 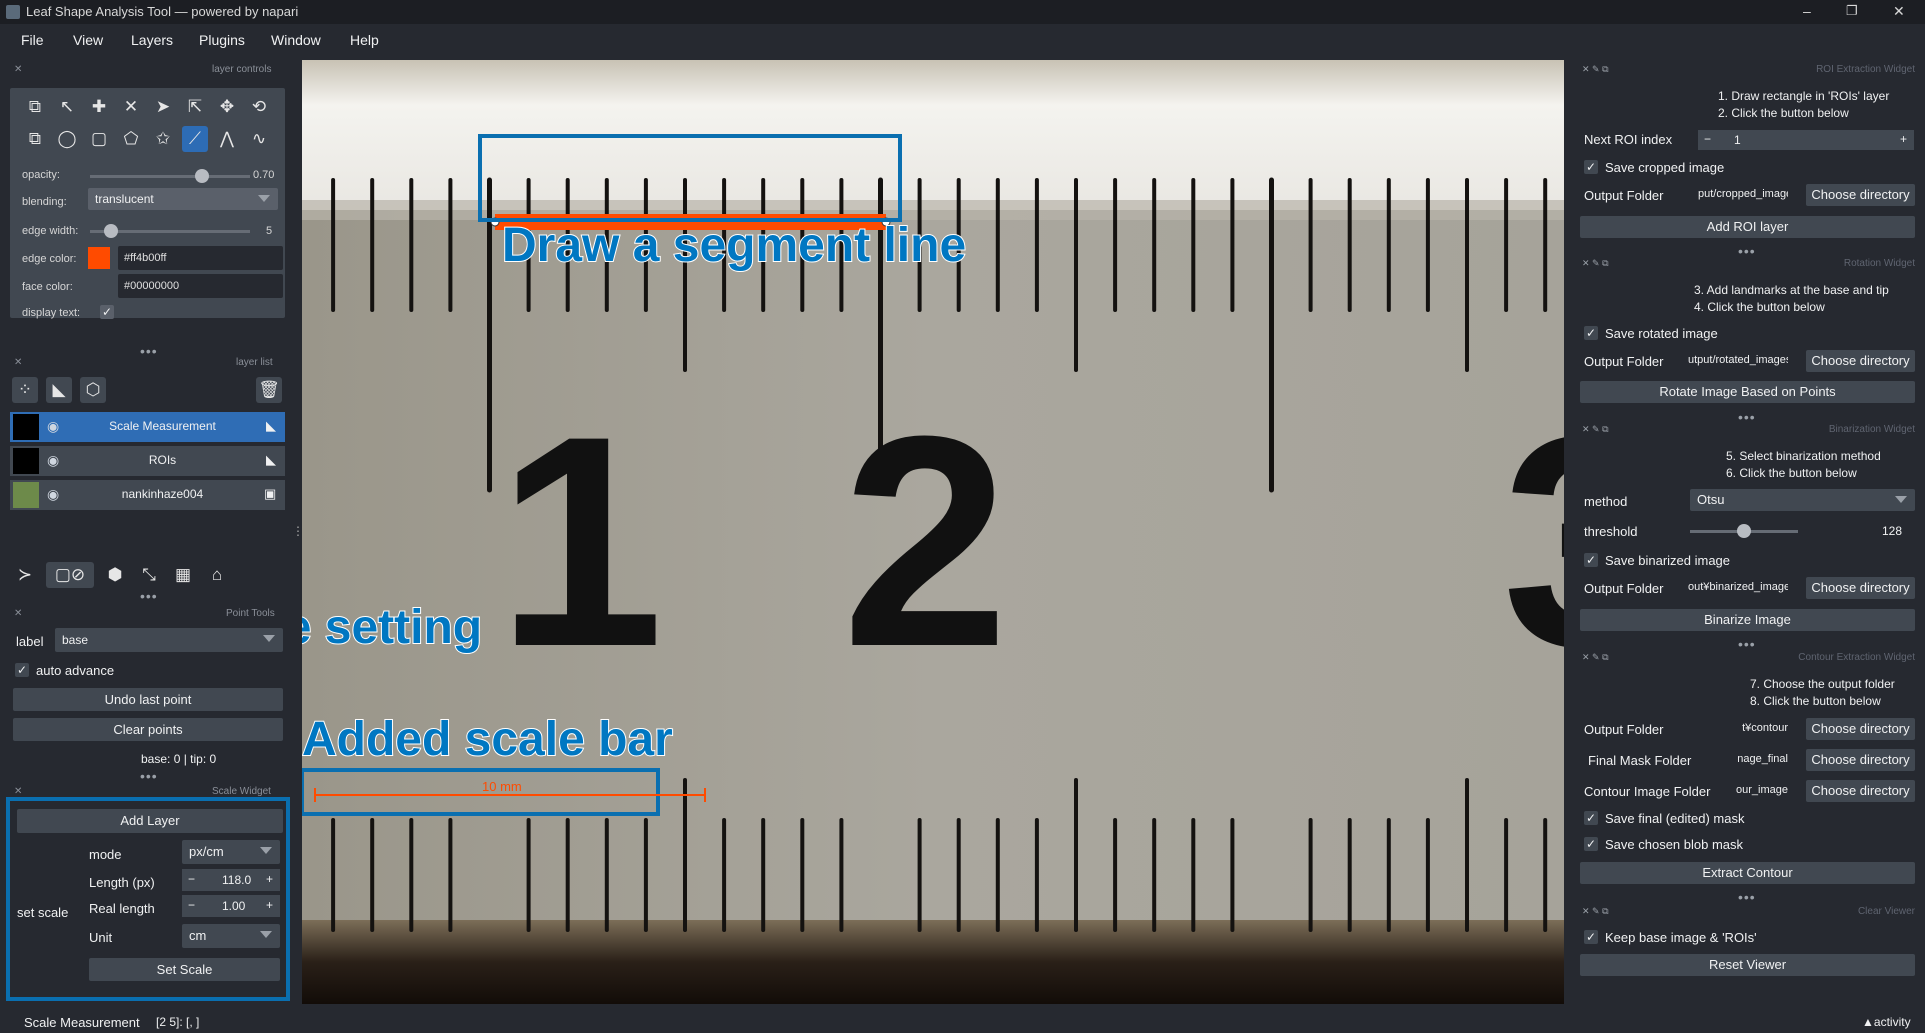 I want to click on menu-view: View, so click(x=88, y=40).